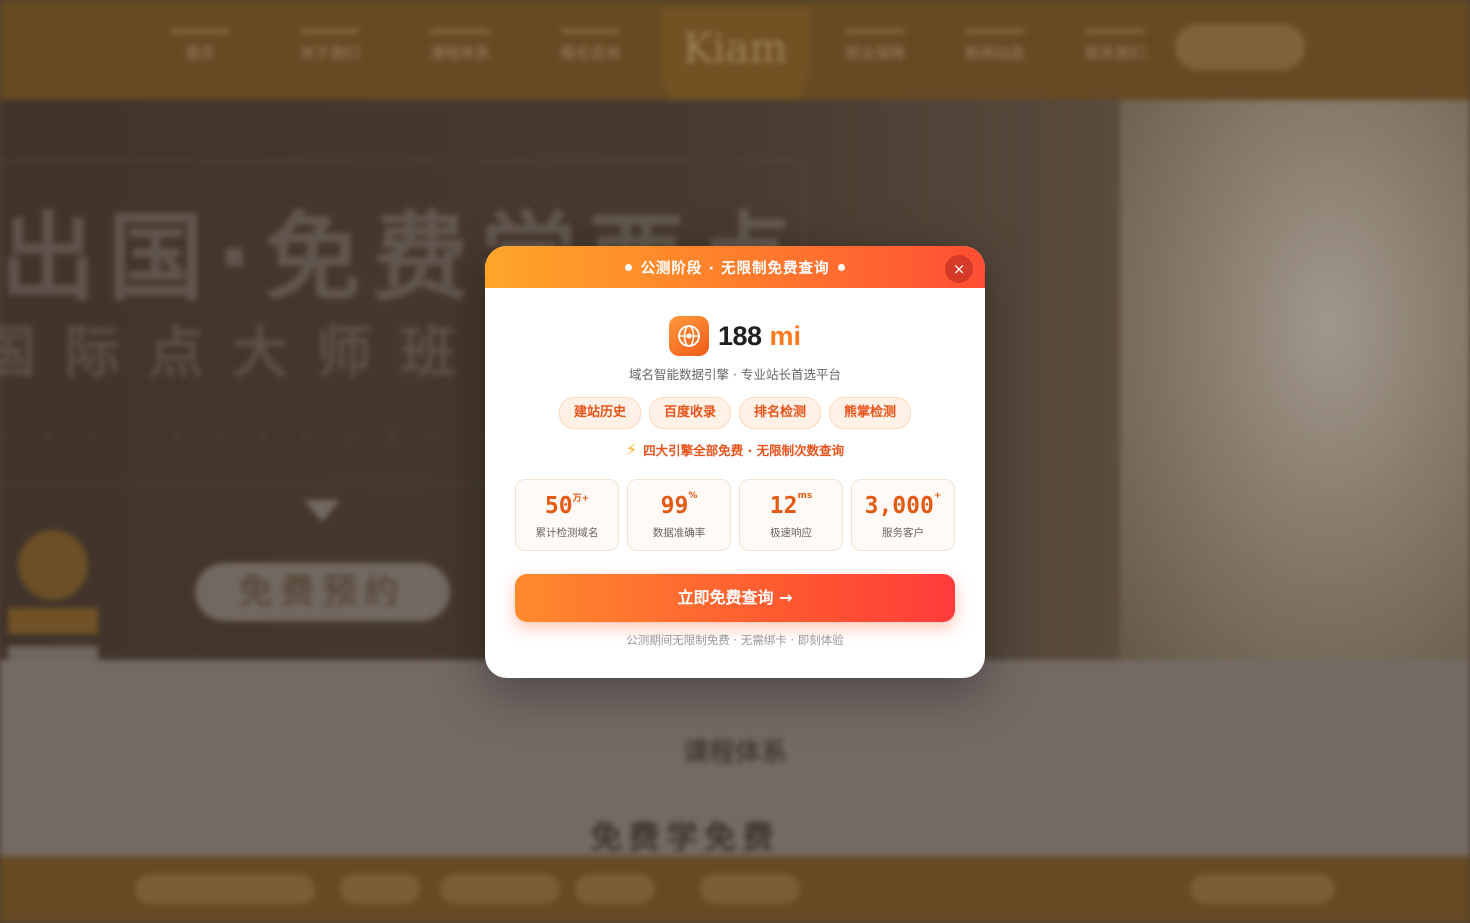 The width and height of the screenshot is (1470, 923). Describe the element at coordinates (558, 506) in the screenshot. I see `stat-value: 50` at that location.